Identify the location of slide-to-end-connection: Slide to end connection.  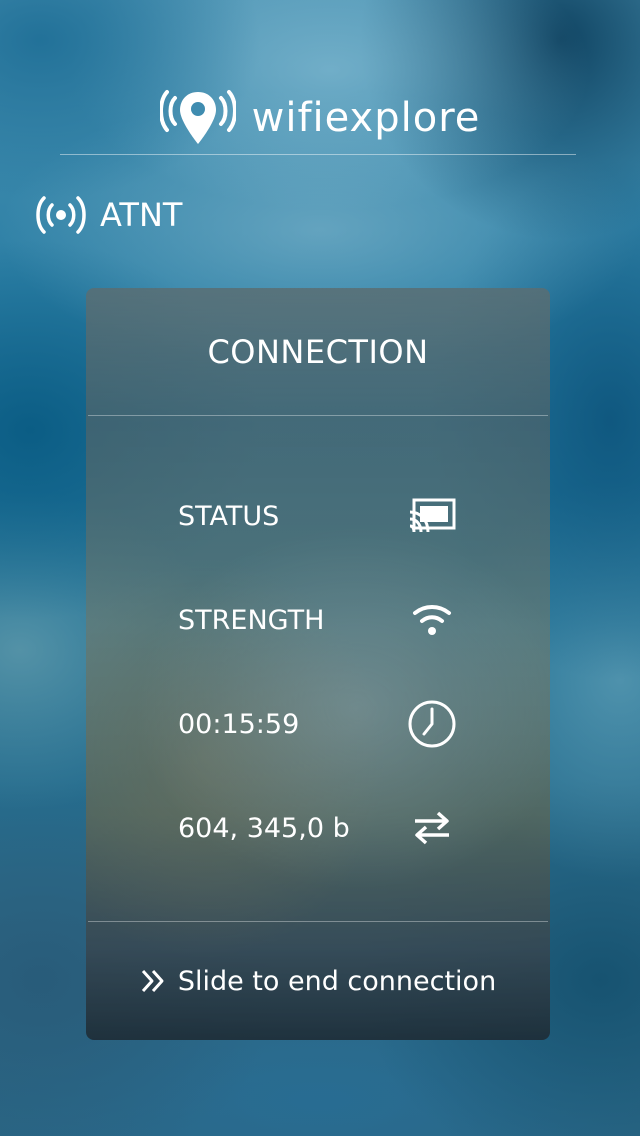
(318, 981).